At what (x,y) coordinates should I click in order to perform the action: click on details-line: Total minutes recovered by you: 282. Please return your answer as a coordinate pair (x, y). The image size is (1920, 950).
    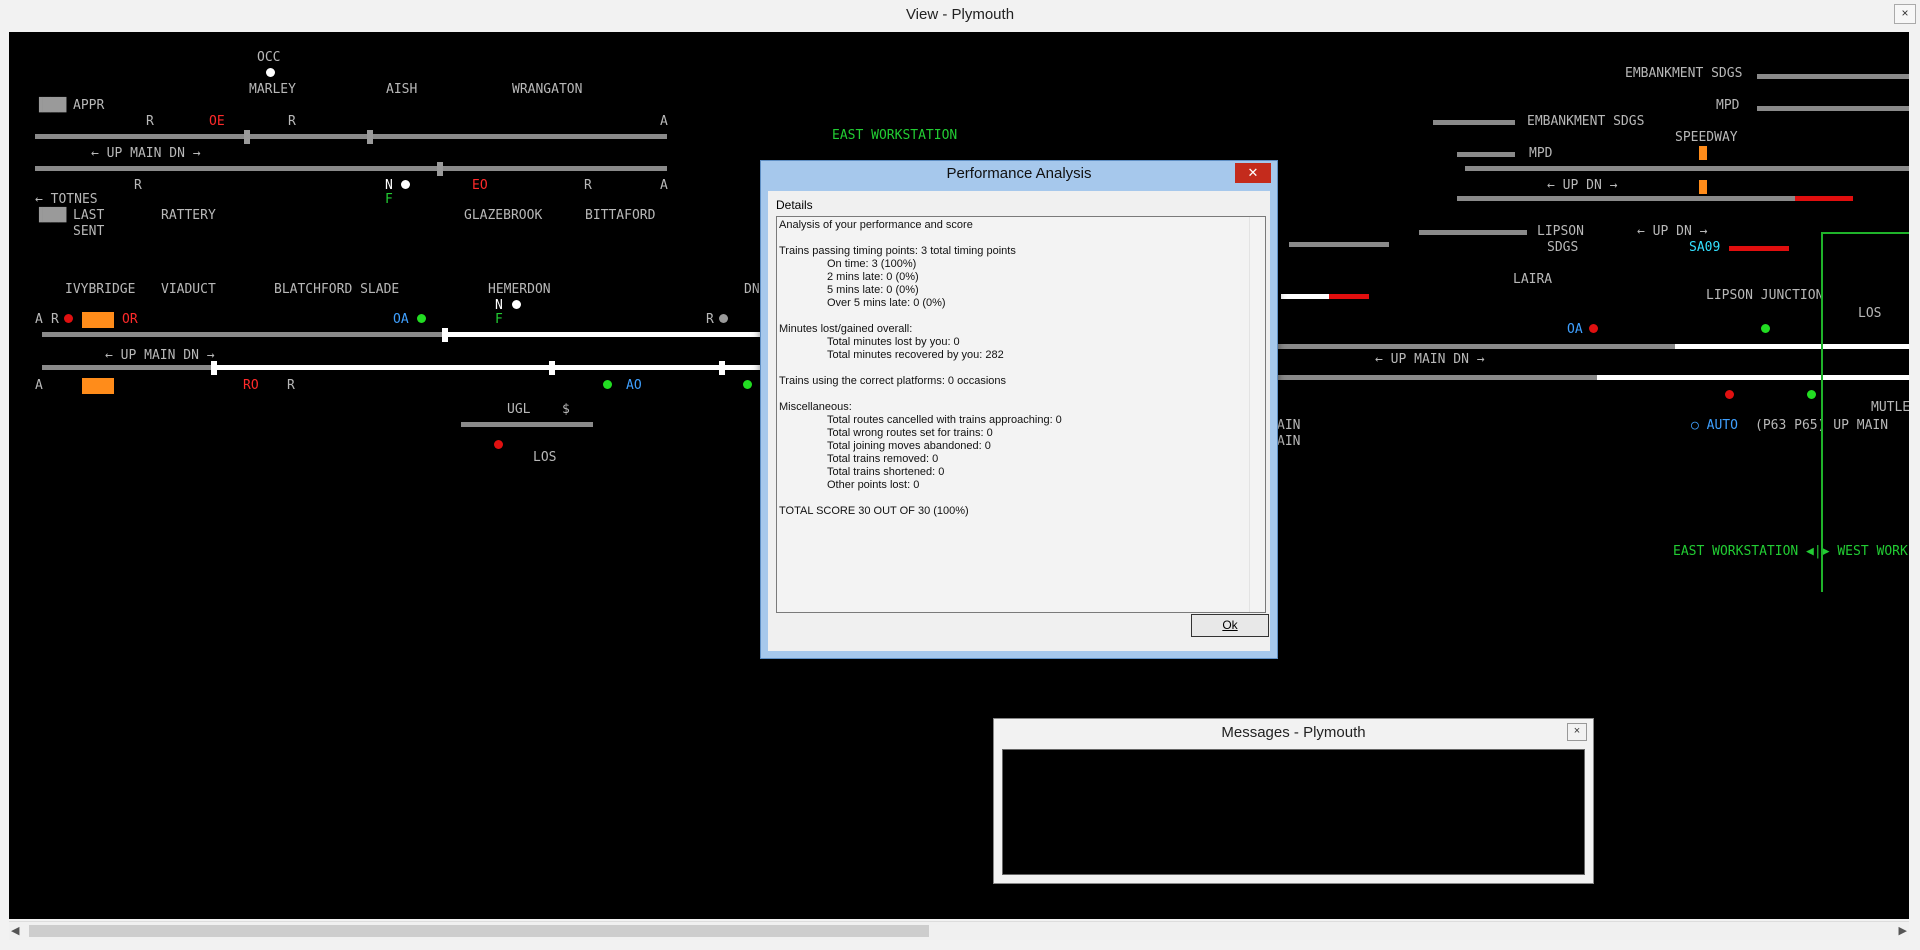
    Looking at the image, I should click on (915, 355).